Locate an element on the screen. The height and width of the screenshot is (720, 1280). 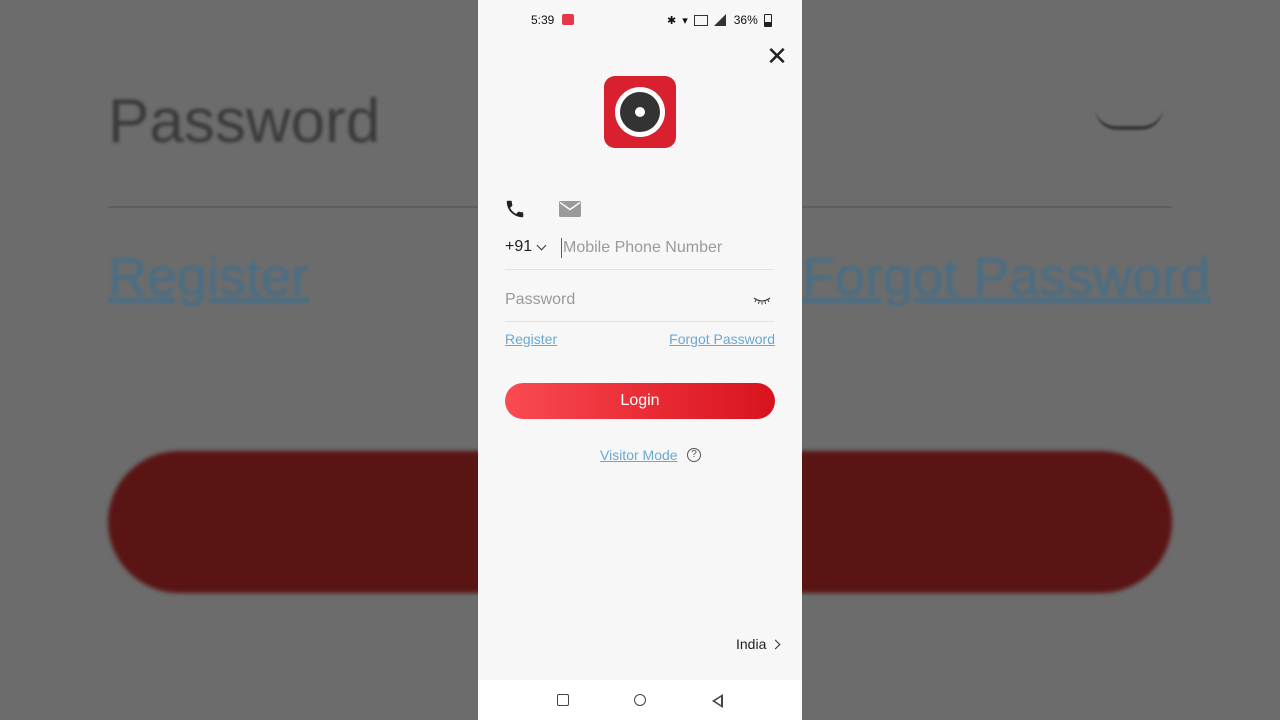
nav-home-icon is located at coordinates (640, 700).